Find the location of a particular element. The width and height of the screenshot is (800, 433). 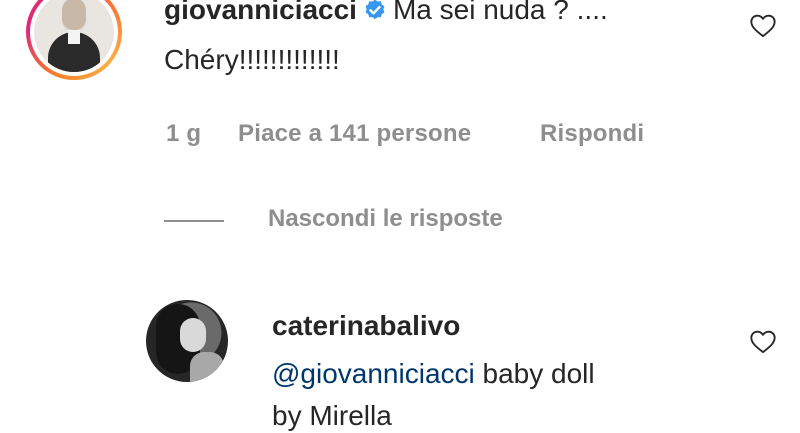

replies-divider is located at coordinates (194, 221).